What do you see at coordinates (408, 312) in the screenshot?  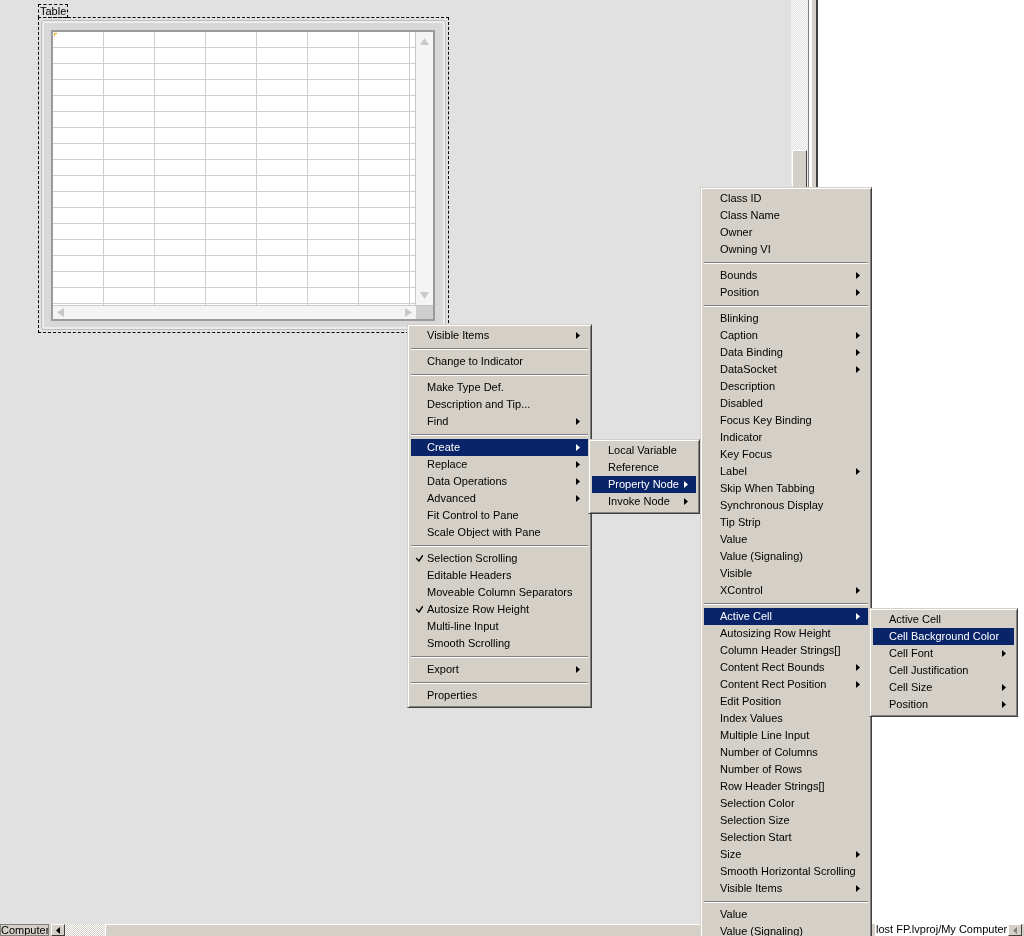 I see `scroll-right-icon` at bounding box center [408, 312].